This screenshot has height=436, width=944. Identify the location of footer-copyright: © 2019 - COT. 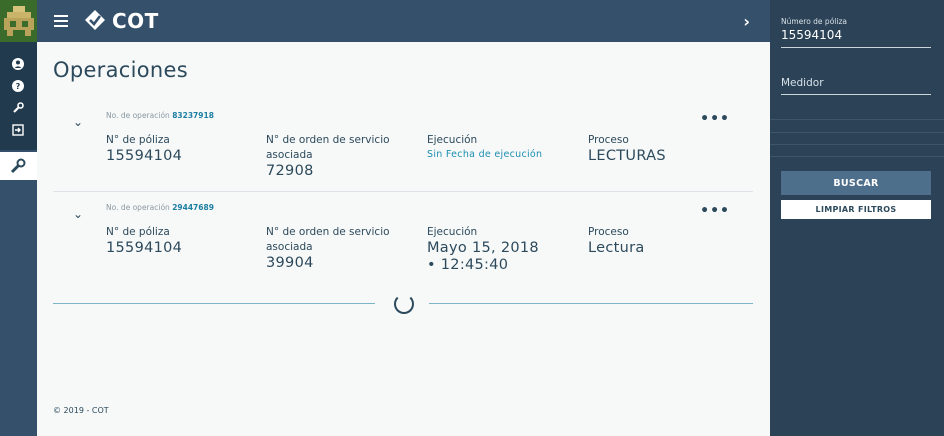
(81, 410).